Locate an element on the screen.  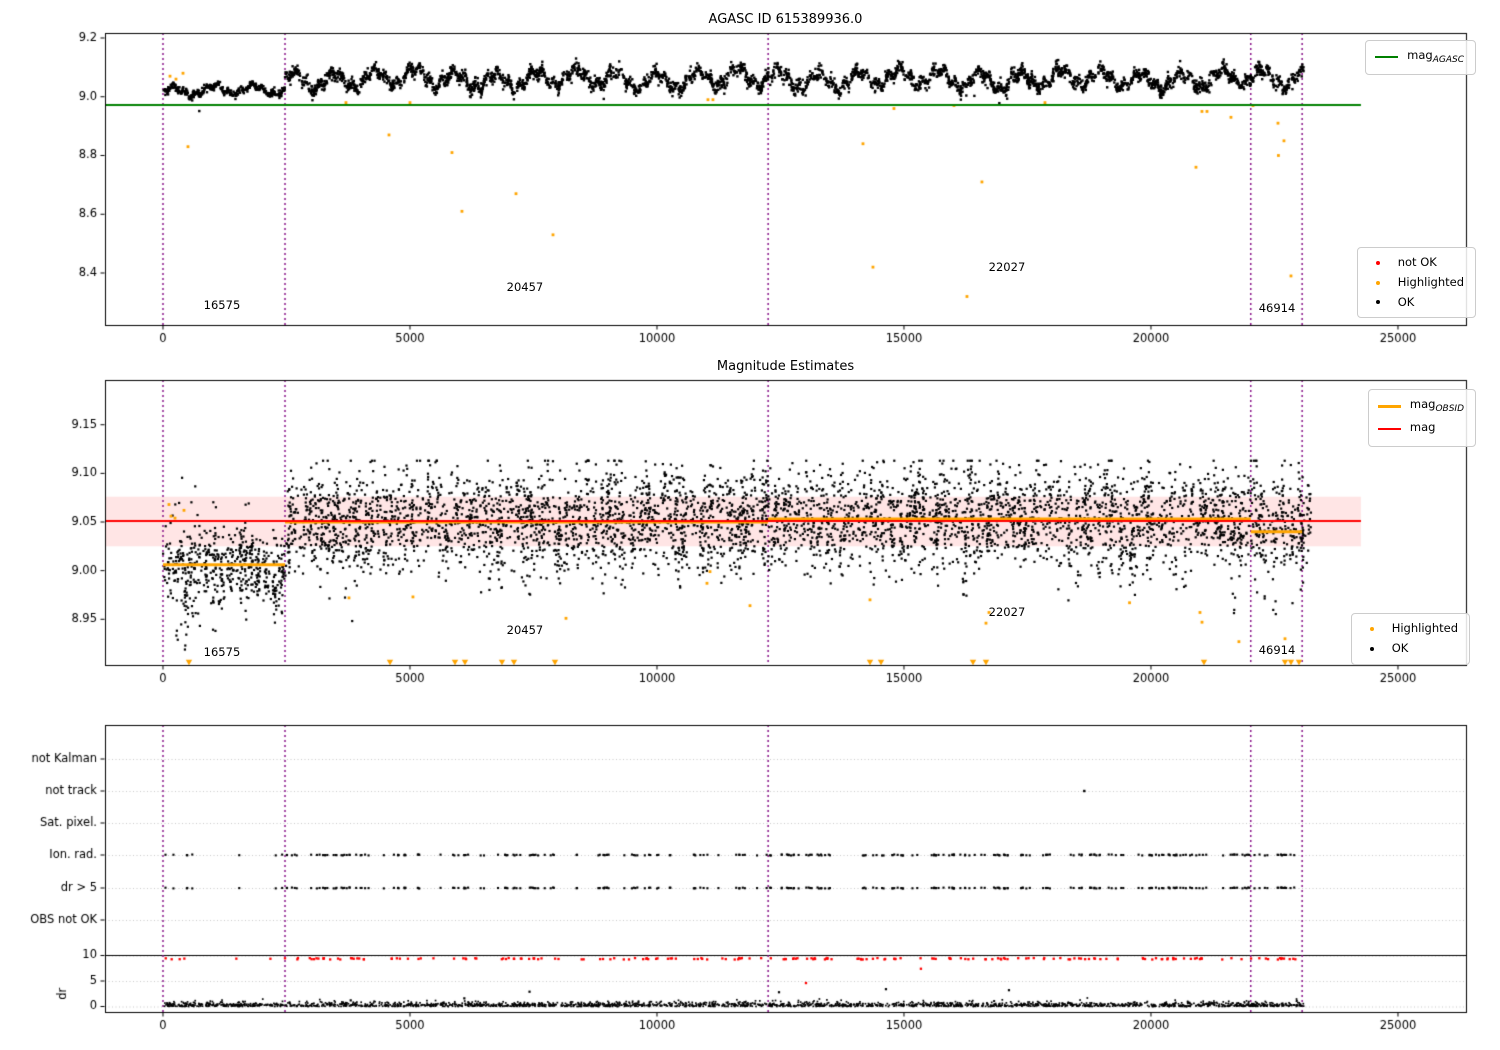
legend-entry-mag-agasc: magAGASC is located at coordinates (1419, 57).